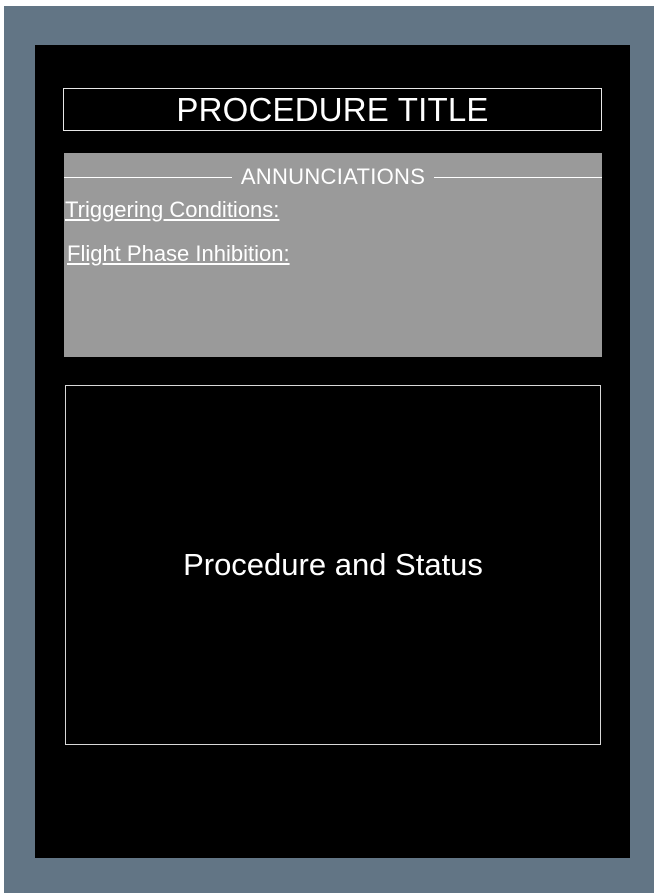 The image size is (654, 893). Describe the element at coordinates (172, 209) in the screenshot. I see `triggering-conditions-label: Triggering Conditions:` at that location.